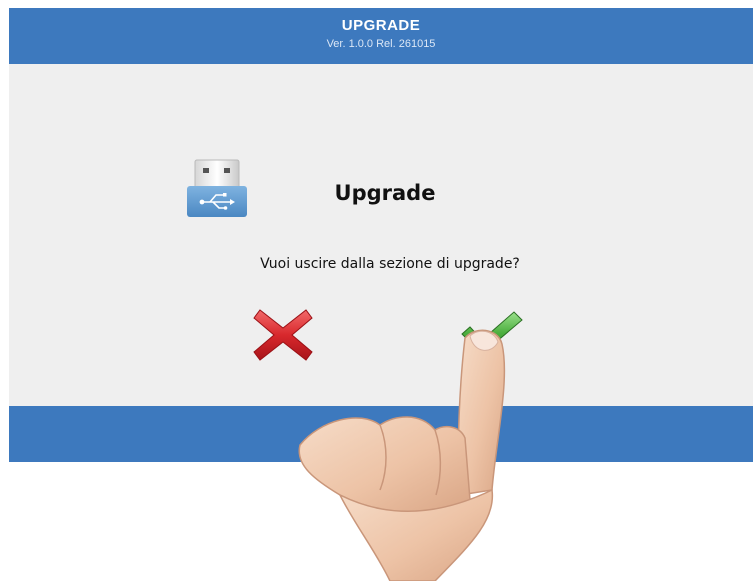 The height and width of the screenshot is (581, 753). What do you see at coordinates (381, 25) in the screenshot?
I see `header-title: UPGRADE` at bounding box center [381, 25].